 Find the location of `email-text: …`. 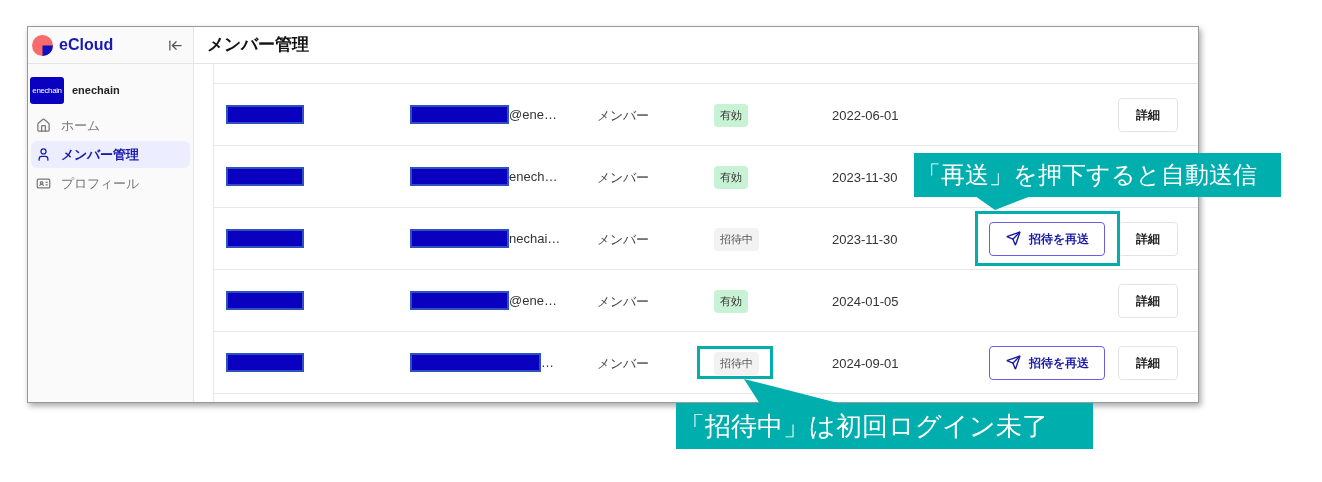

email-text: … is located at coordinates (547, 362).